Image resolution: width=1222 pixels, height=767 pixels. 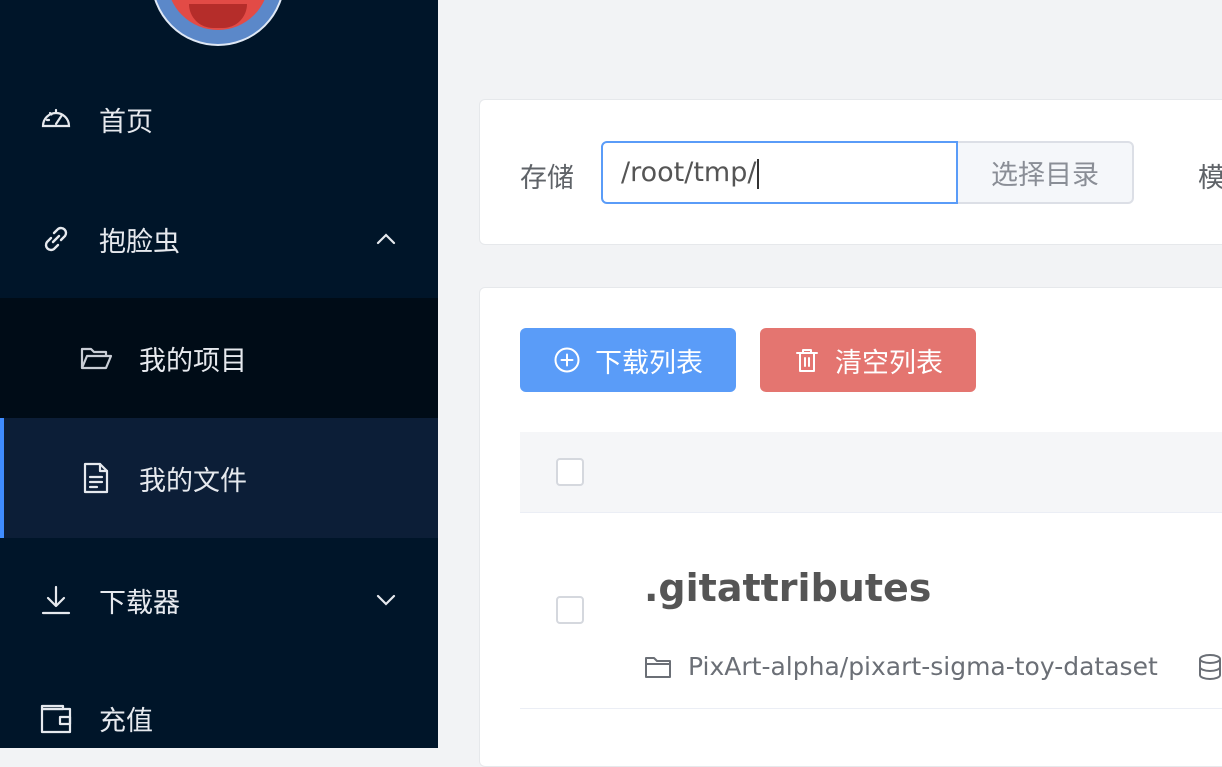 What do you see at coordinates (386, 600) in the screenshot?
I see `chevron-down-icon` at bounding box center [386, 600].